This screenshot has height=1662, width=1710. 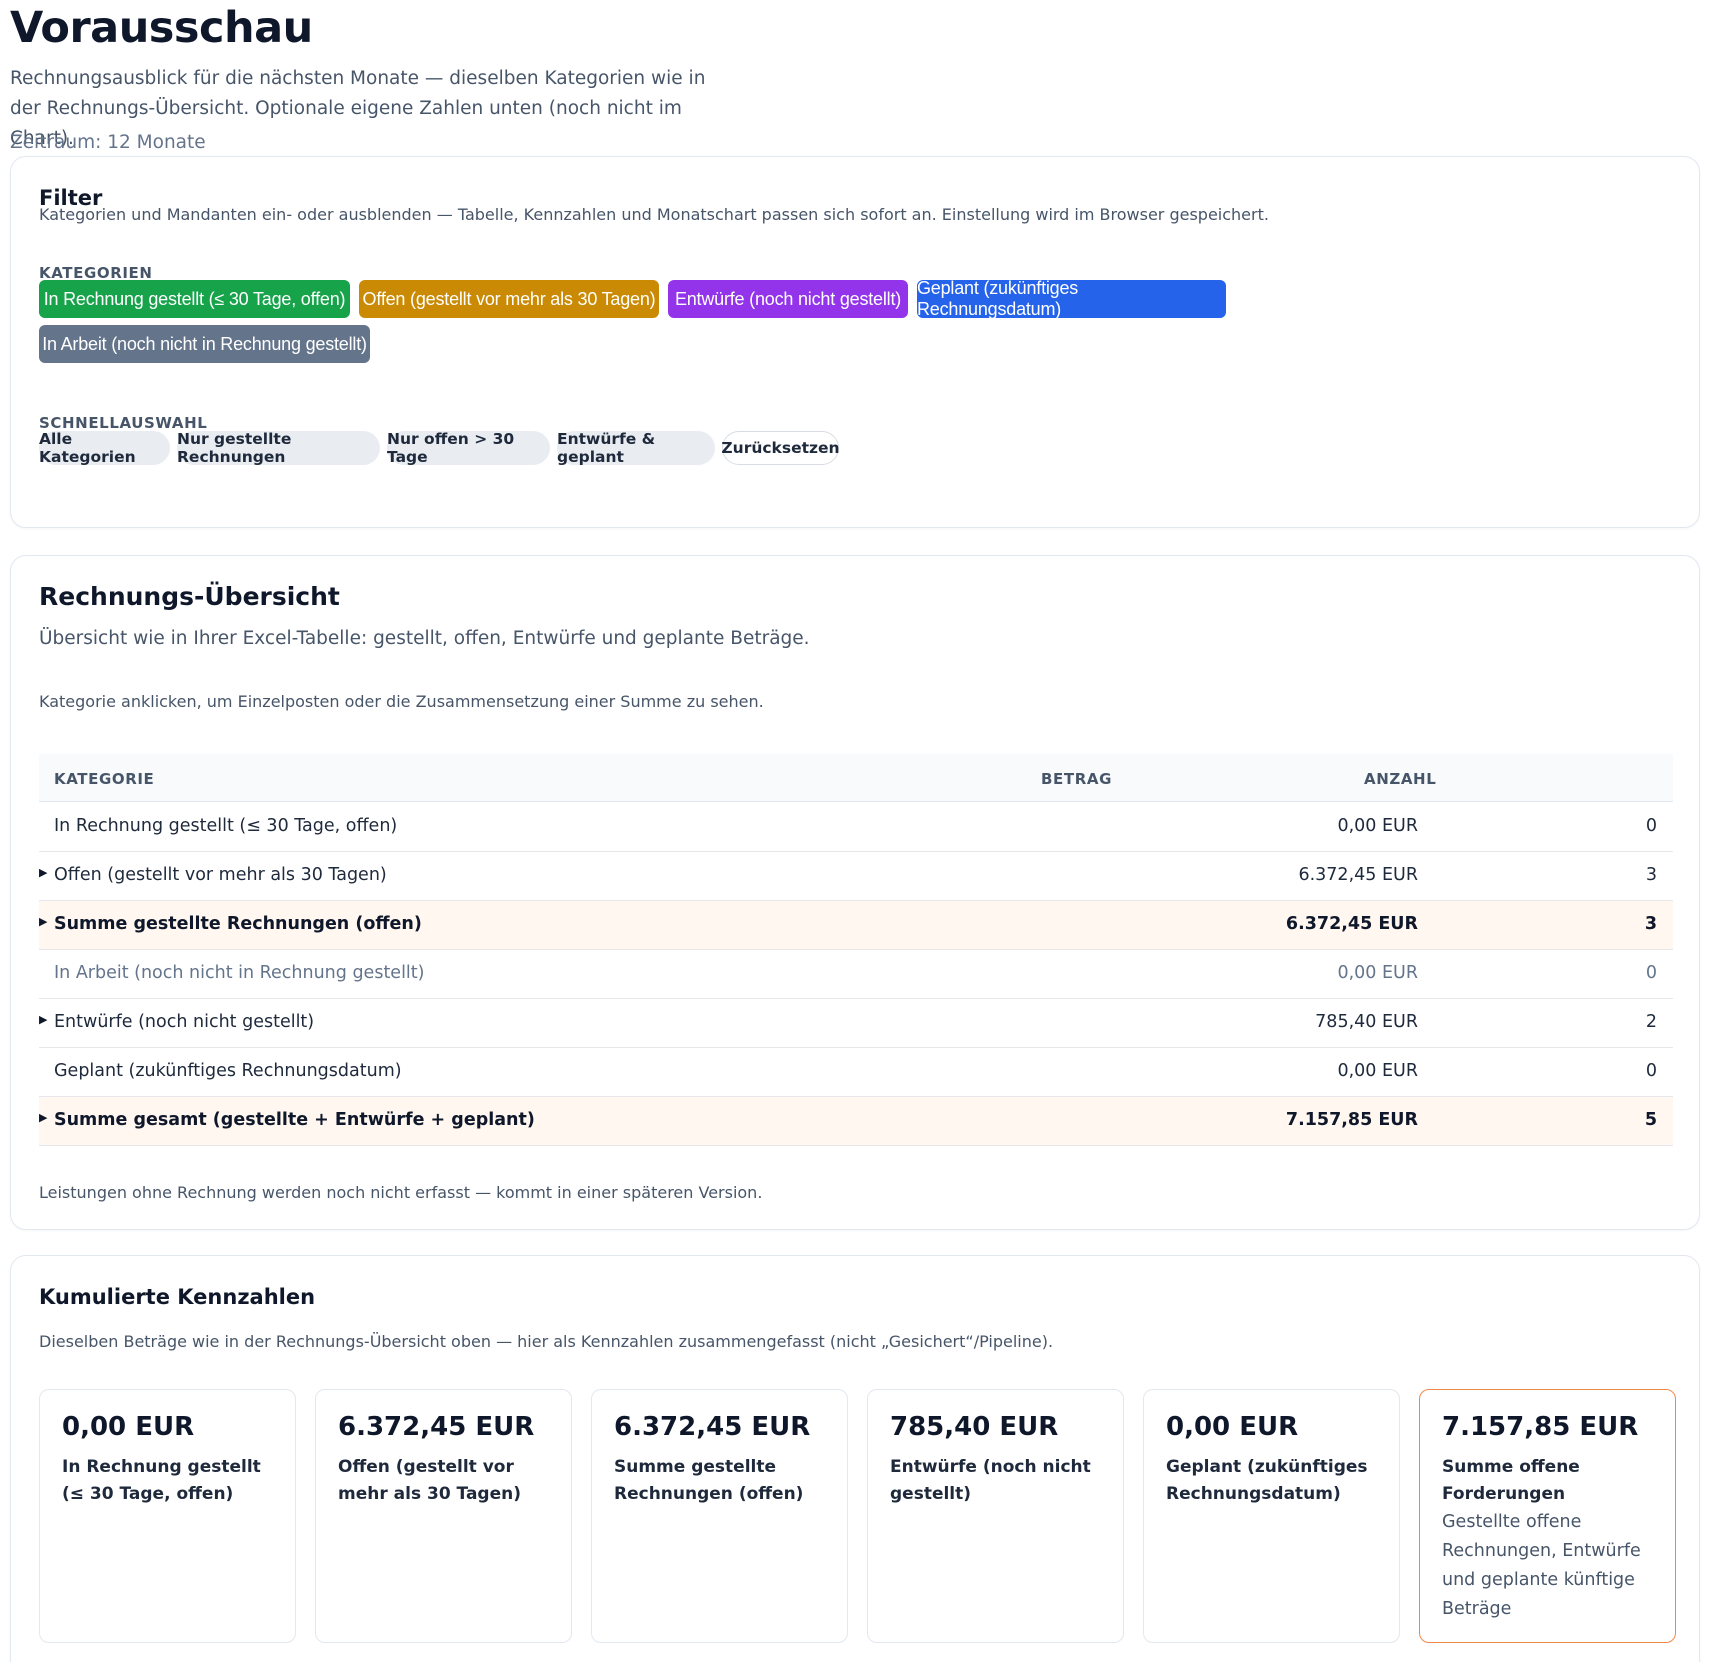 I want to click on column-header-amount: BETRAG, so click(x=1076, y=779).